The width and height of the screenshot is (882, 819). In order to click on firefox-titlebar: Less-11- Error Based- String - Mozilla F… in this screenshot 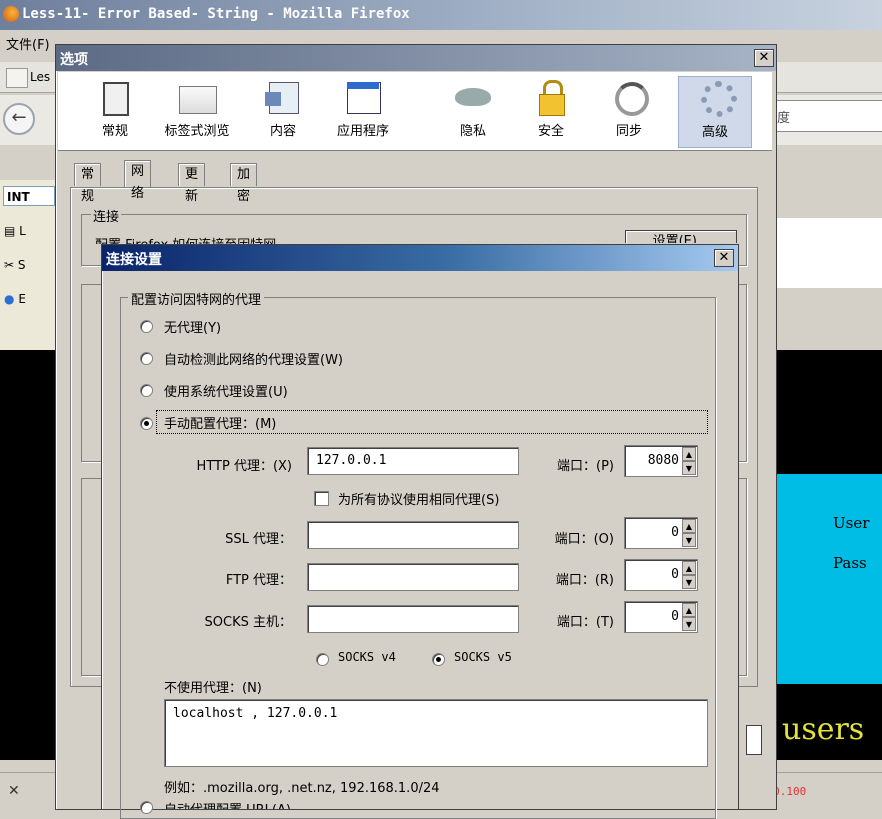, I will do `click(441, 15)`.